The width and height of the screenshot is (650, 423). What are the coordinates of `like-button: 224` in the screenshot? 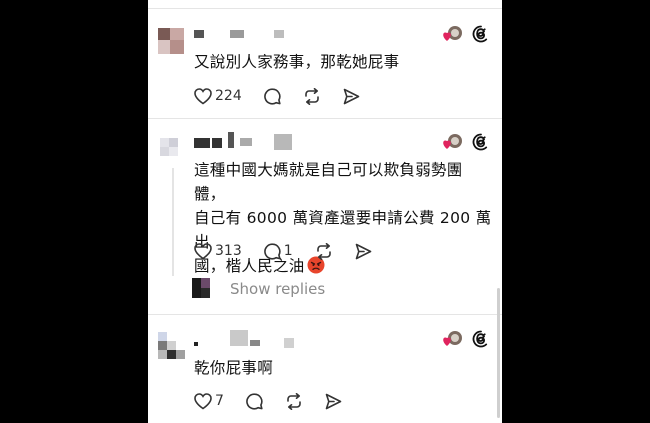 It's located at (218, 96).